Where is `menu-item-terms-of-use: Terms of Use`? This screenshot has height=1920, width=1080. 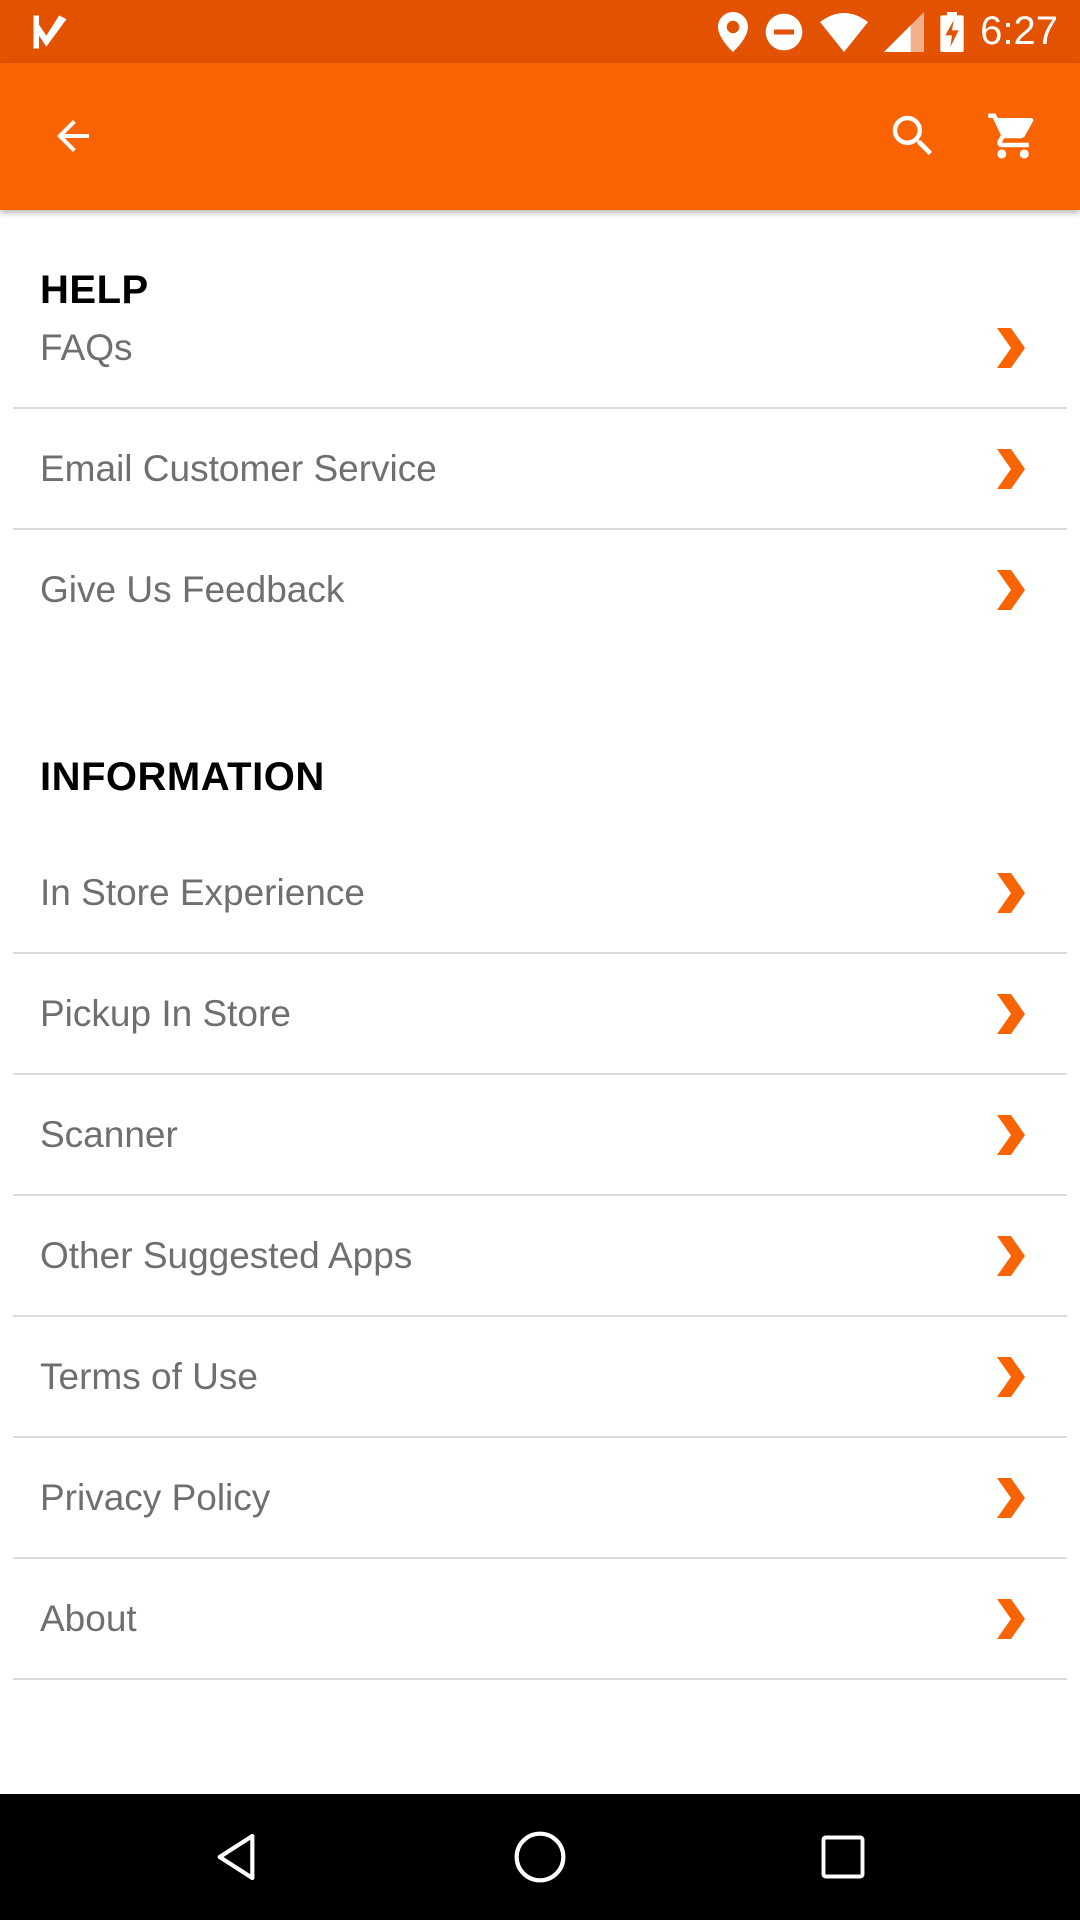
menu-item-terms-of-use: Terms of Use is located at coordinates (540, 1378).